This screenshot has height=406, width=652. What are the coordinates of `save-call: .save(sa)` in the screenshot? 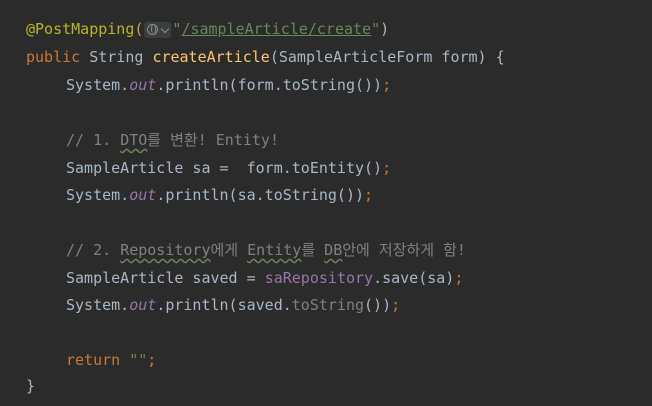 It's located at (414, 278).